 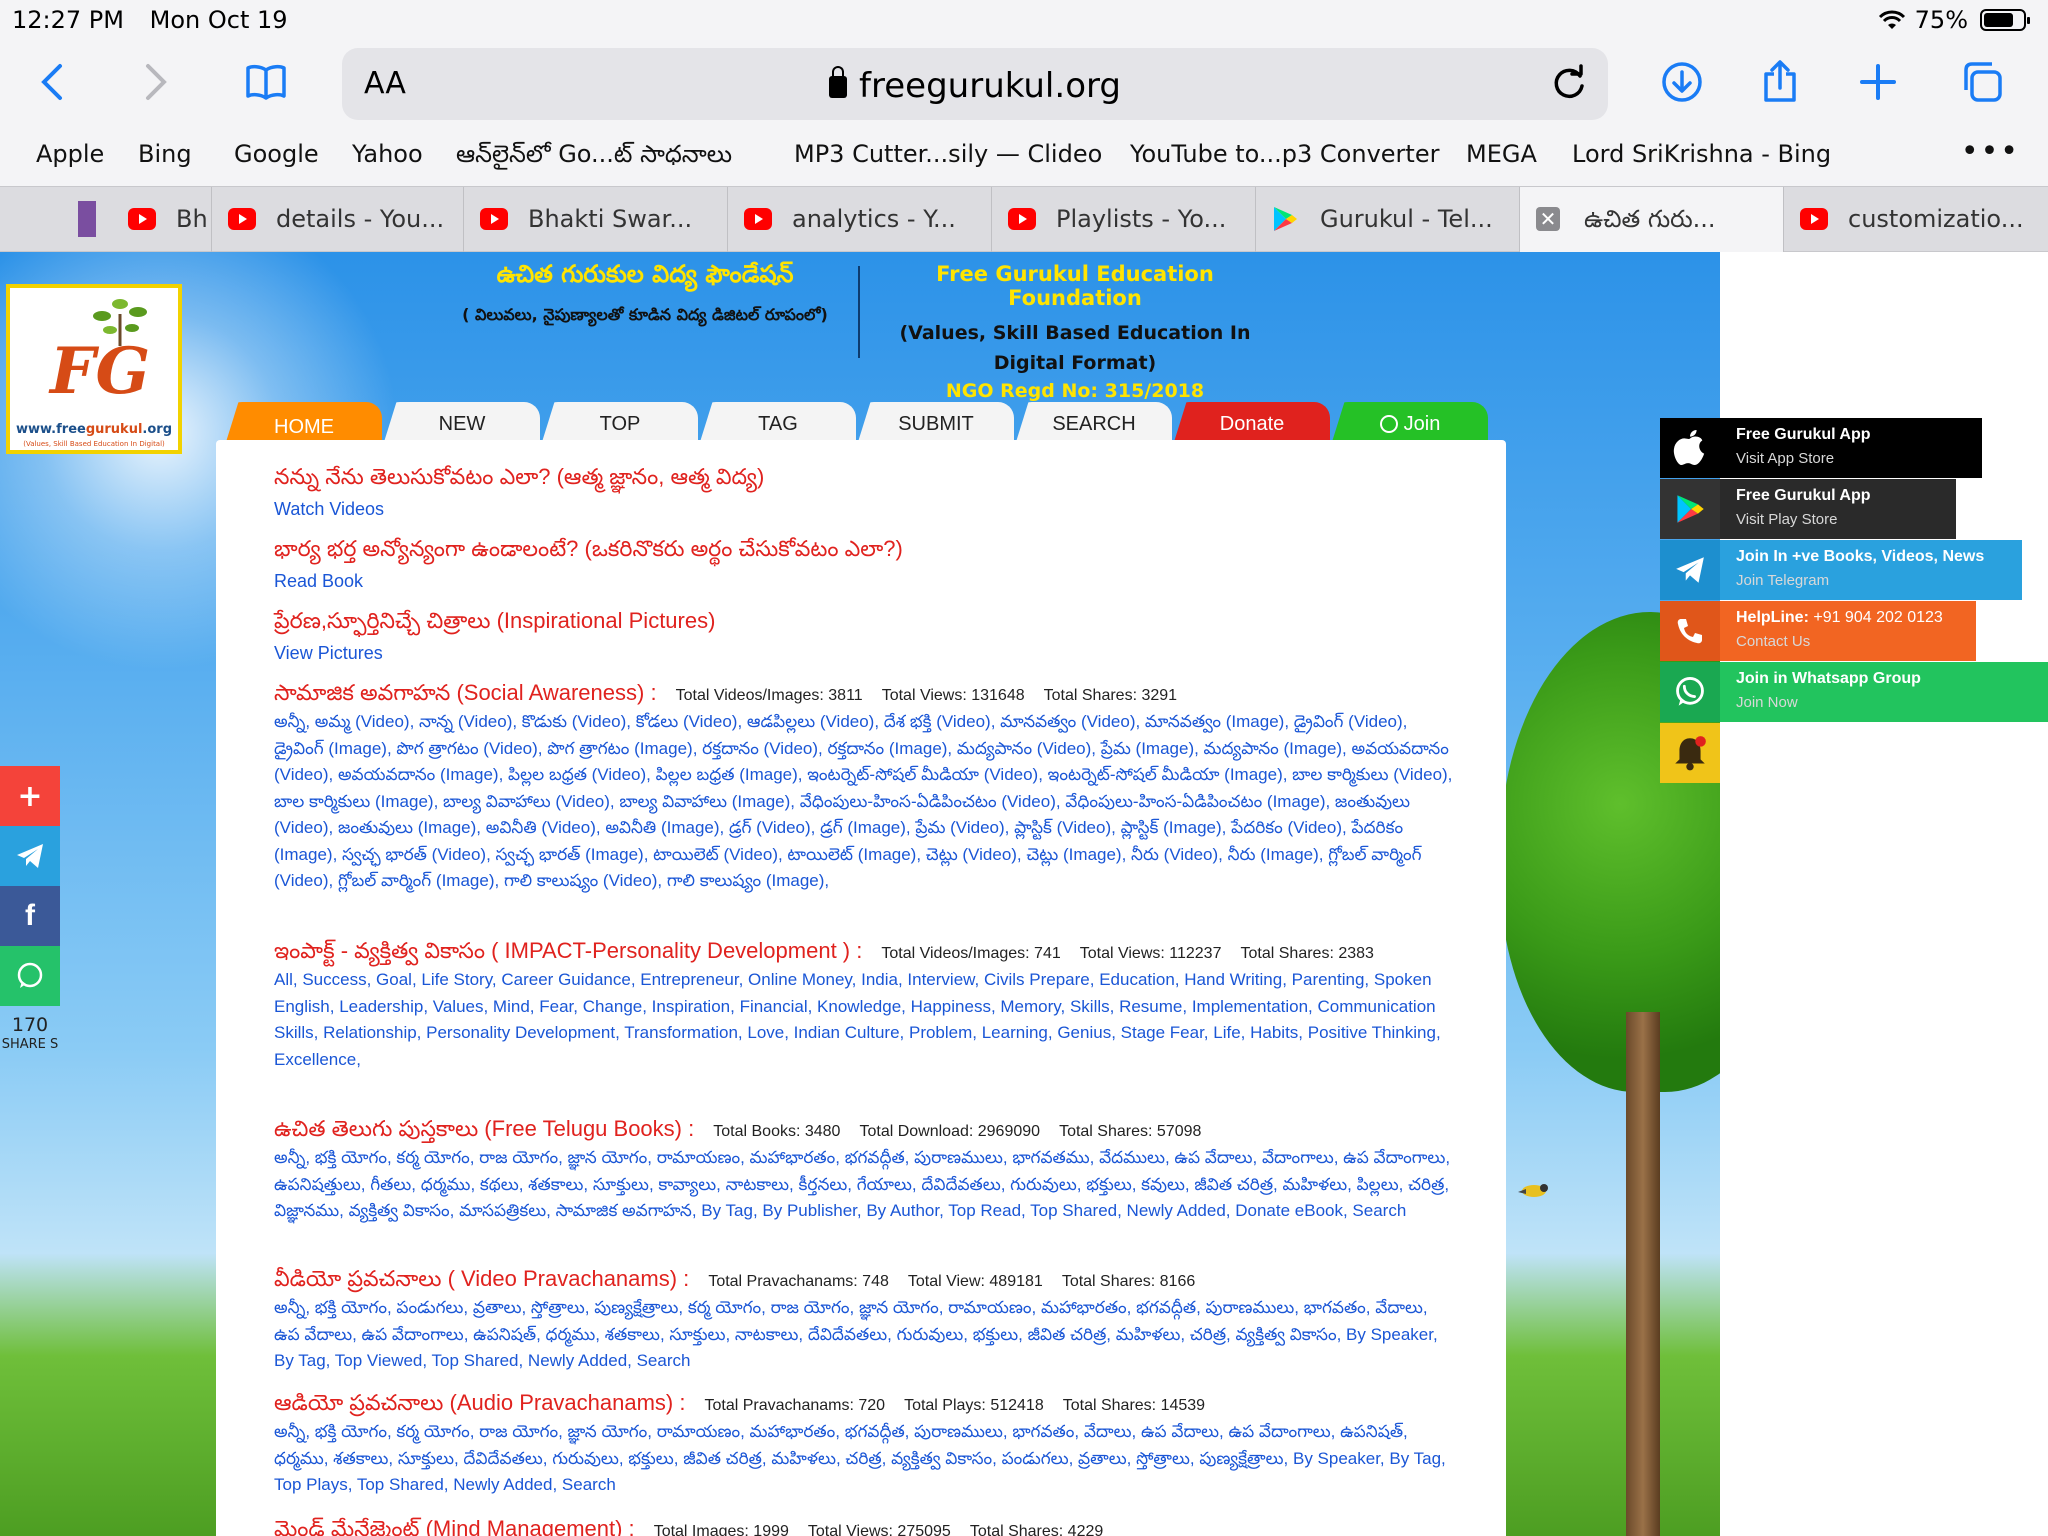 What do you see at coordinates (1854, 692) in the screenshot?
I see `widget-whatsapp: Join in Whatsapp Group Join Now` at bounding box center [1854, 692].